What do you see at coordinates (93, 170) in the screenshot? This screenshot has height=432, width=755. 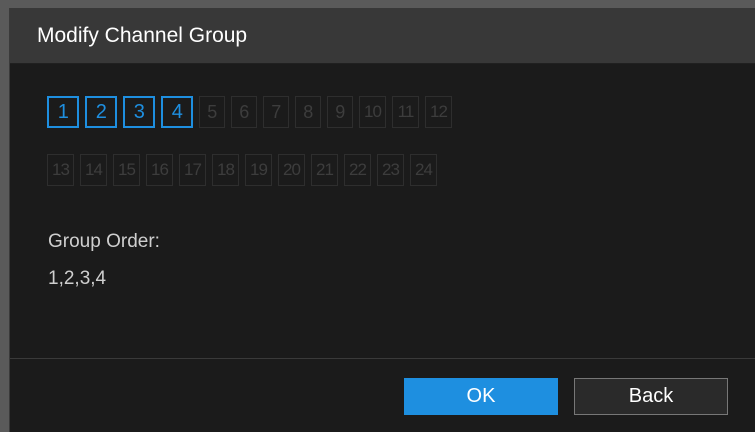 I see `channel-button-14: 14` at bounding box center [93, 170].